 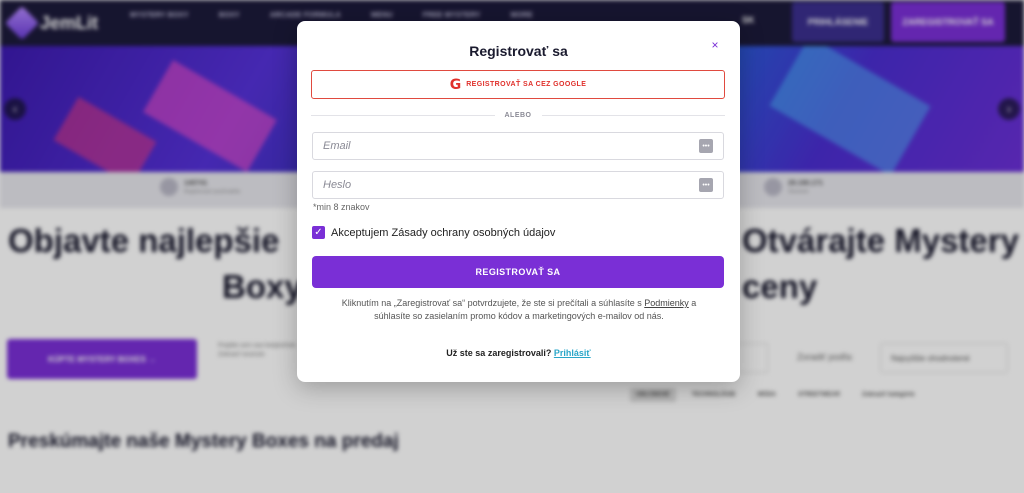 I want to click on already-registered-row: Už ste sa zaregistrovali? Prihlásiť, so click(x=518, y=353).